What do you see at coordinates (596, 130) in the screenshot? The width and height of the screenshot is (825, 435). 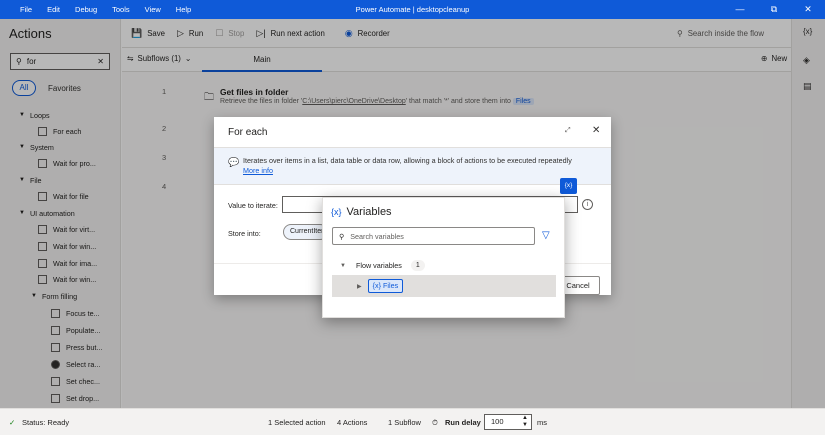 I see `close-icon: ✕` at bounding box center [596, 130].